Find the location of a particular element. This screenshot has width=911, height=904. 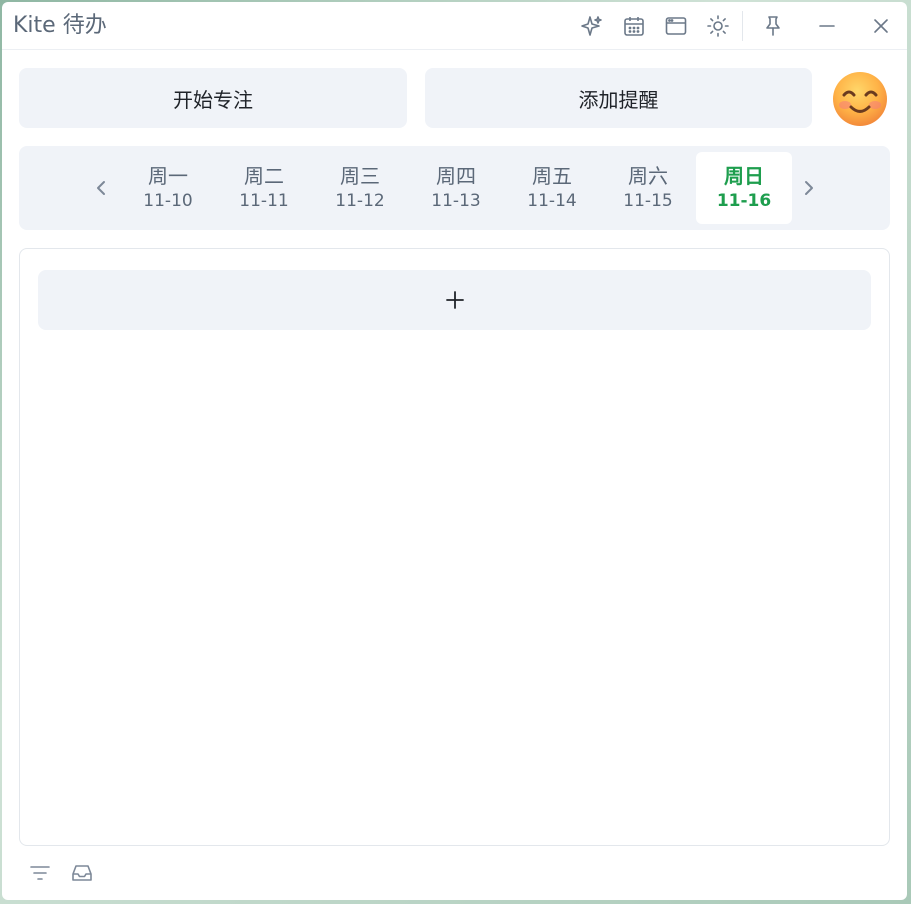

chevron-right-icon is located at coordinates (809, 188).